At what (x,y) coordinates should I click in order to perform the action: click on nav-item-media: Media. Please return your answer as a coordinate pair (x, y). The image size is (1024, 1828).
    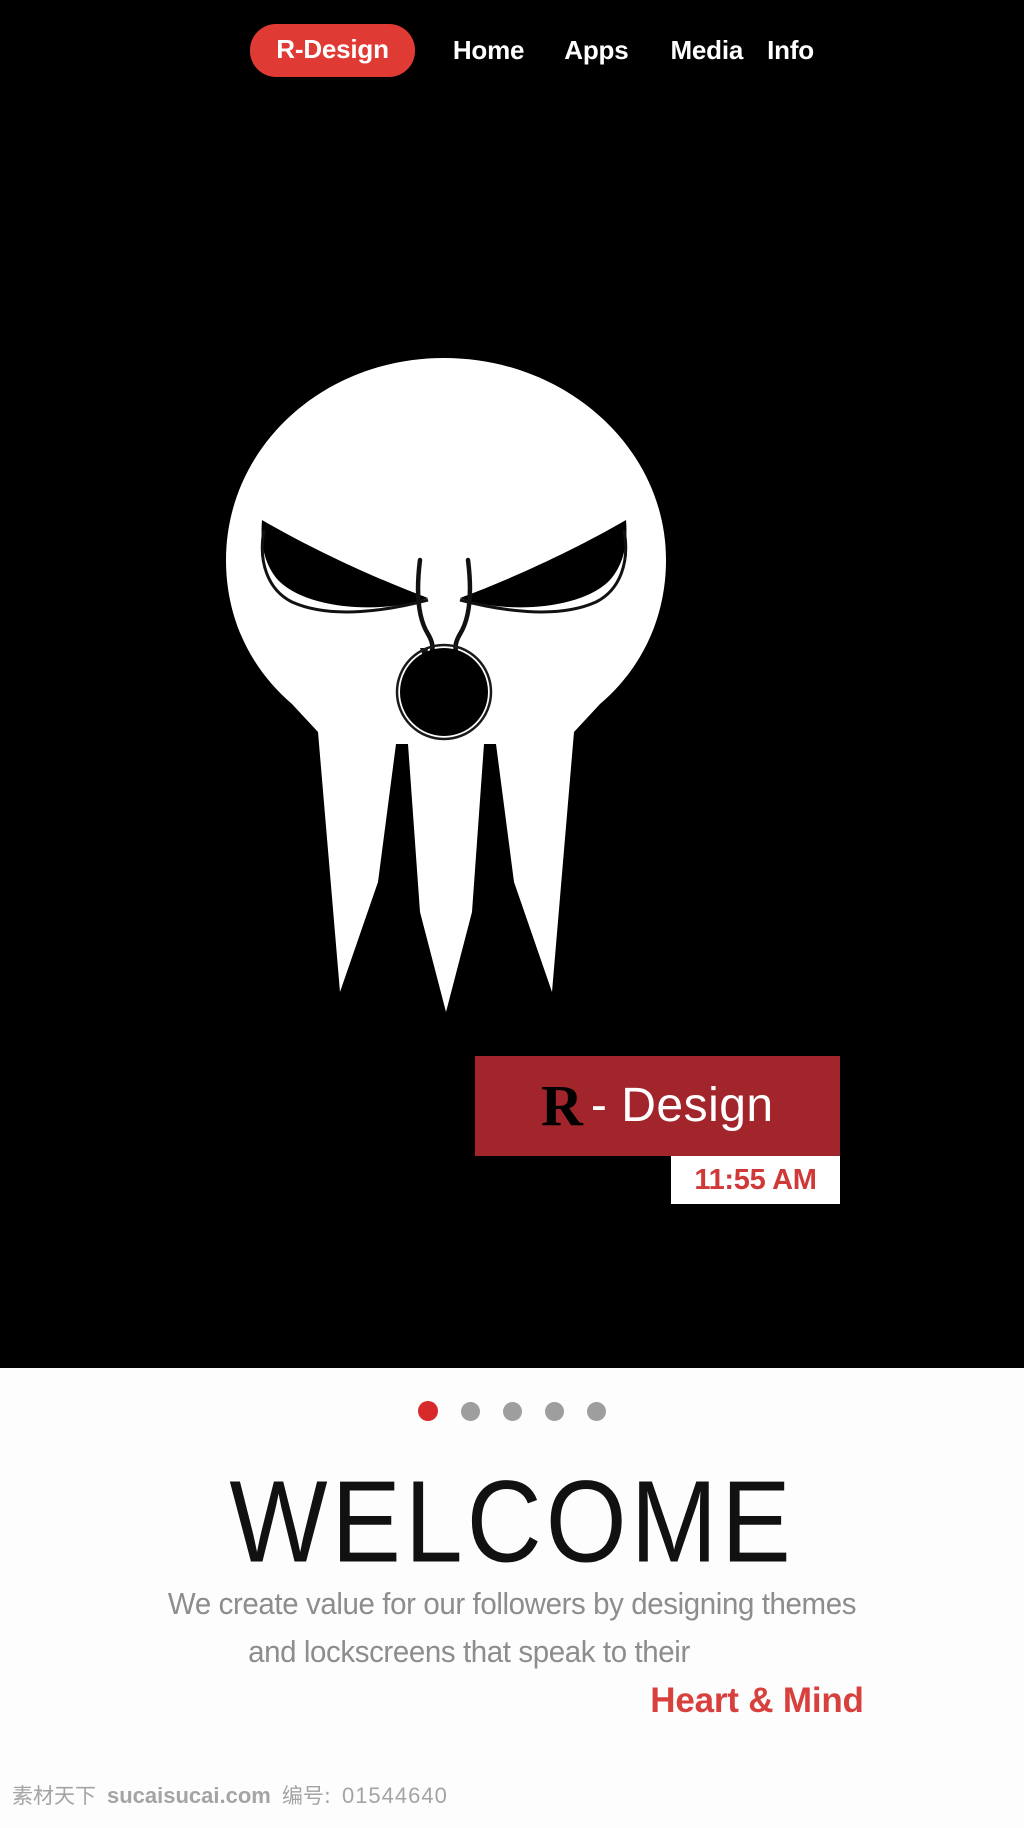
    Looking at the image, I should click on (706, 50).